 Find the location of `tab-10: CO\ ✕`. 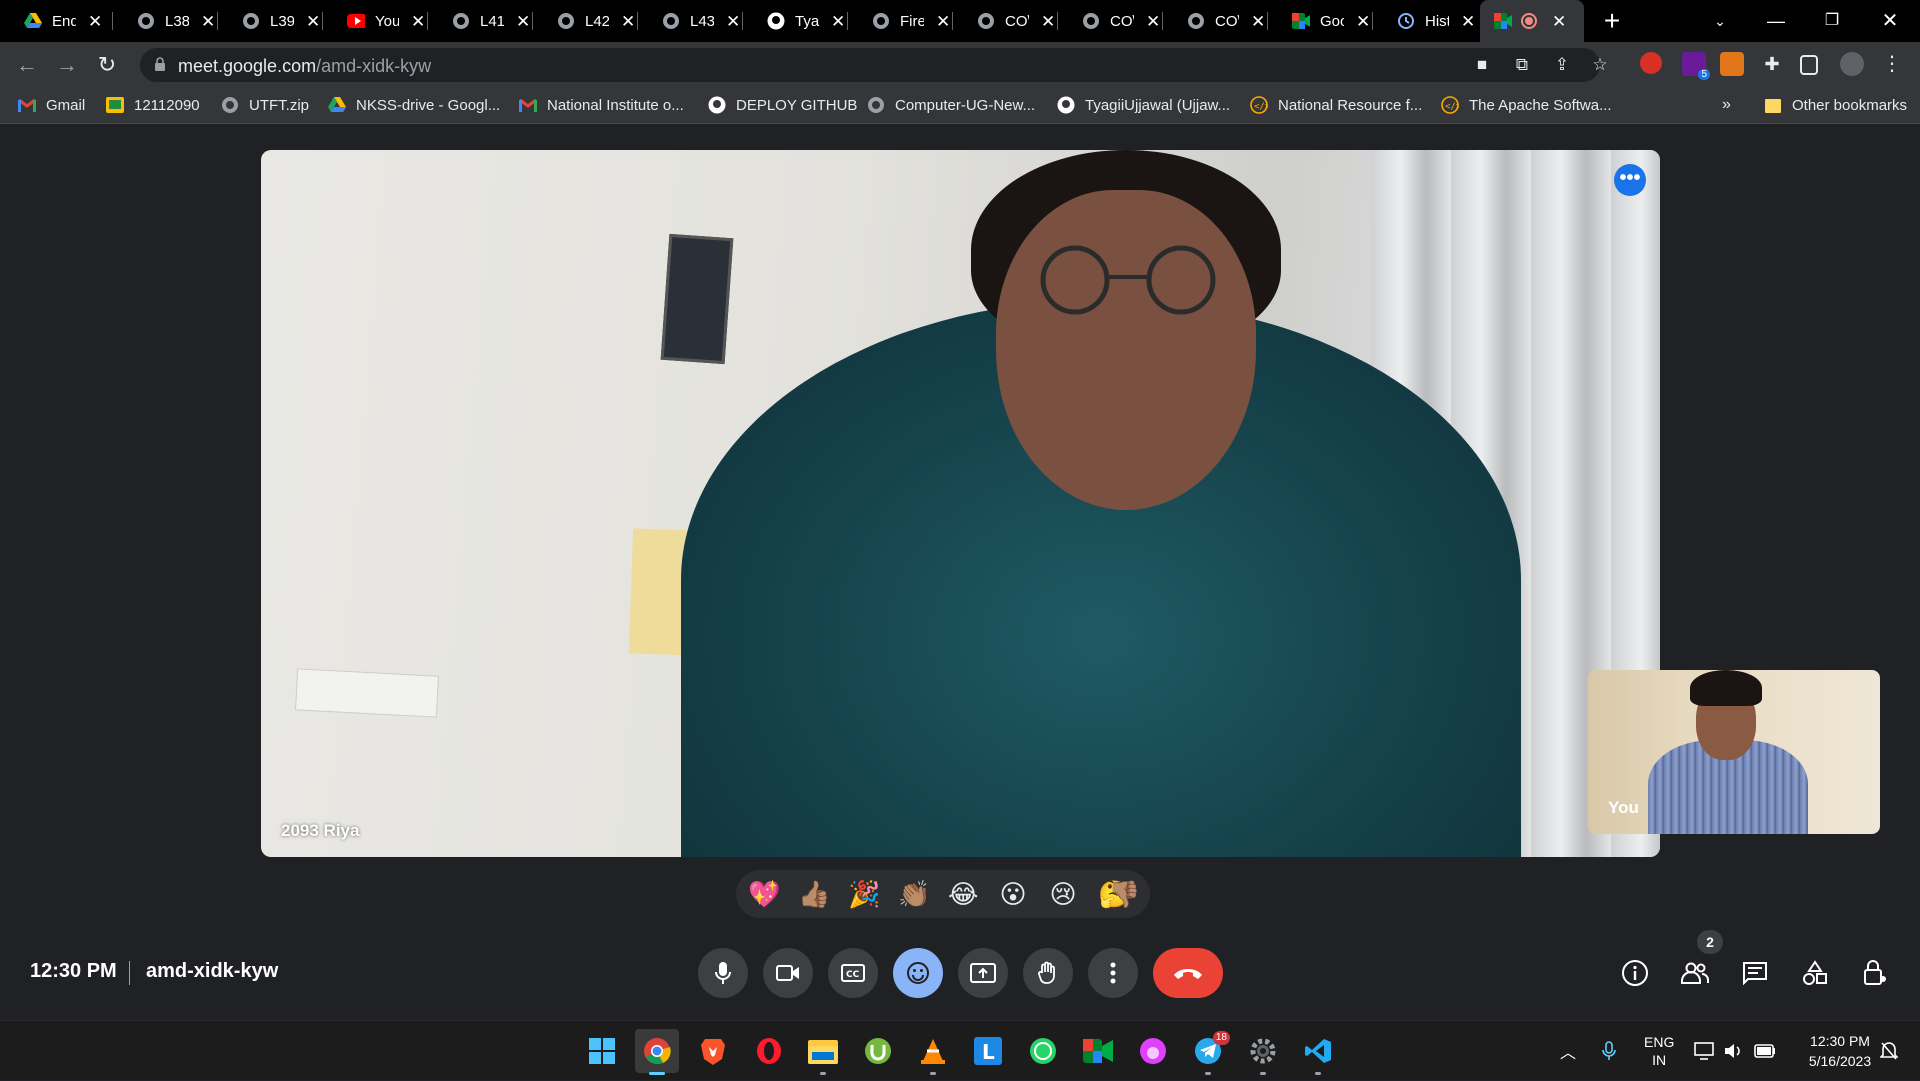

tab-10: CO\ ✕ is located at coordinates (1110, 21).